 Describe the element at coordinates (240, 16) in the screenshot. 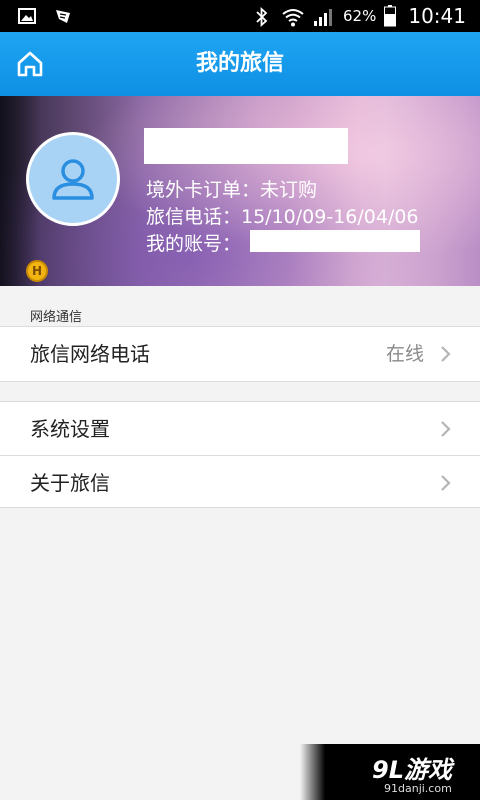

I see `status-bar: 62% 10:41` at that location.